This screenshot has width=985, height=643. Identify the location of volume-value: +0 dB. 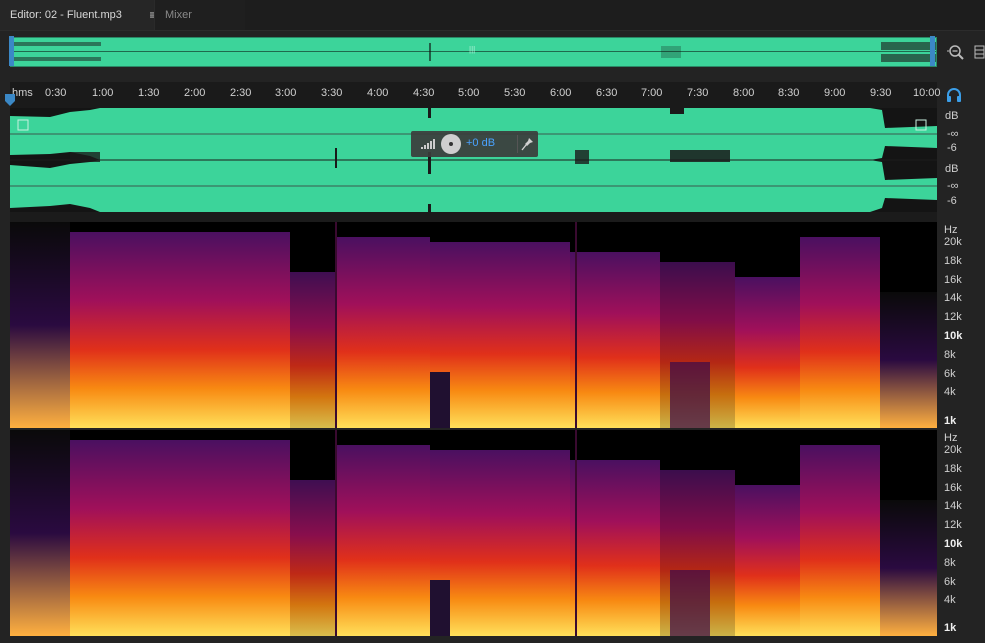
(480, 143).